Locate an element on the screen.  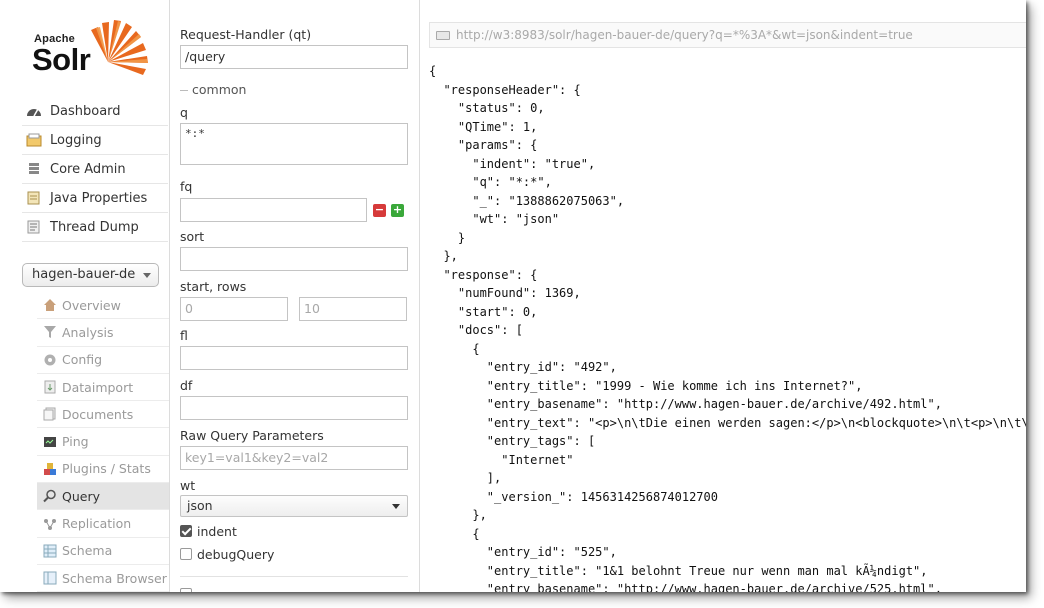
menu-item-logging: Logging is located at coordinates (95, 140).